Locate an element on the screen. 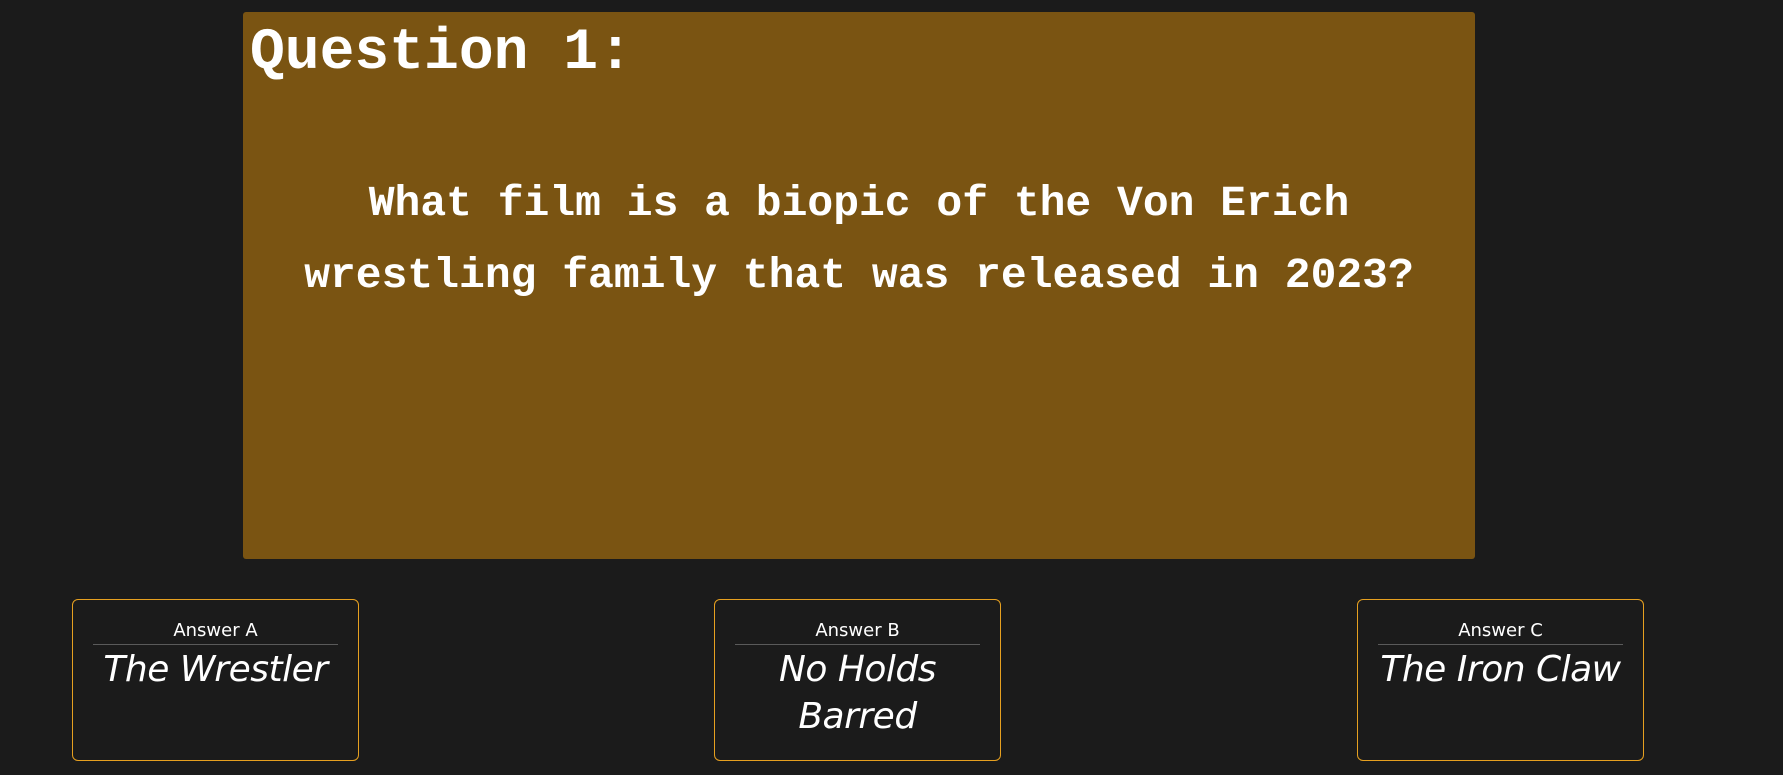 The height and width of the screenshot is (775, 1783). answer-b-button: Answer B No Holds Barred is located at coordinates (857, 680).